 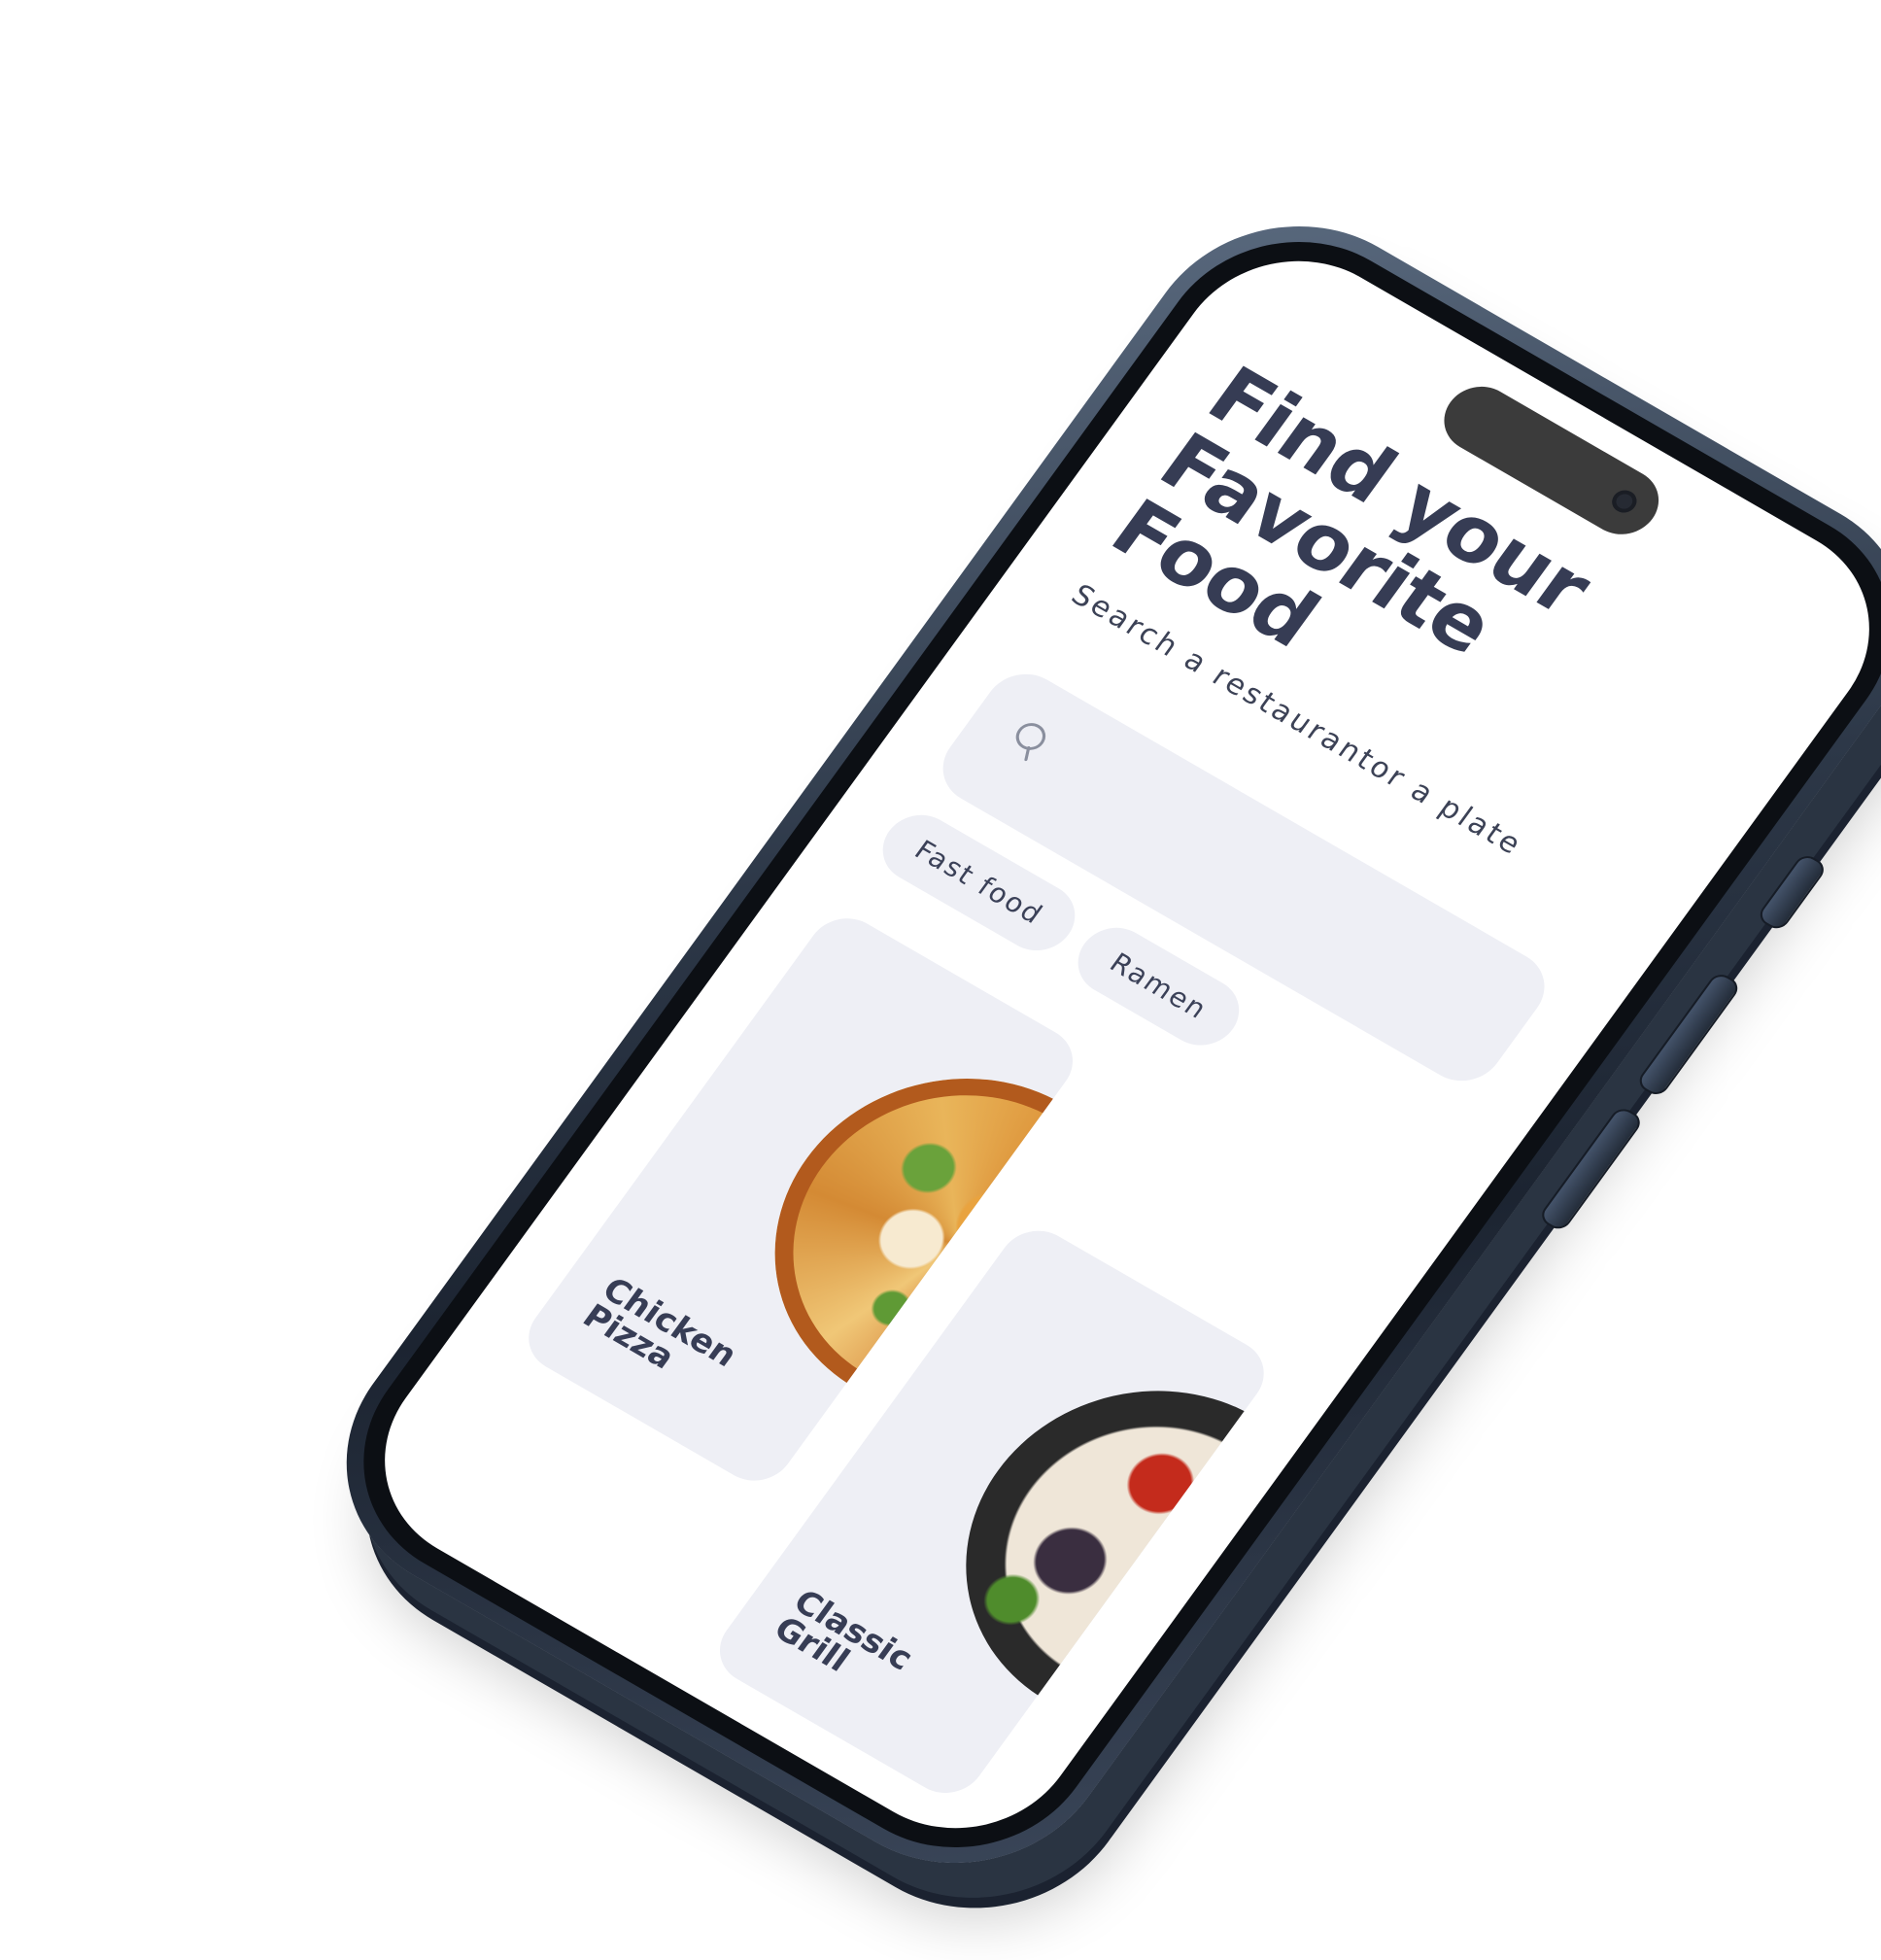 I want to click on phone-action-button, so click(x=1792, y=892).